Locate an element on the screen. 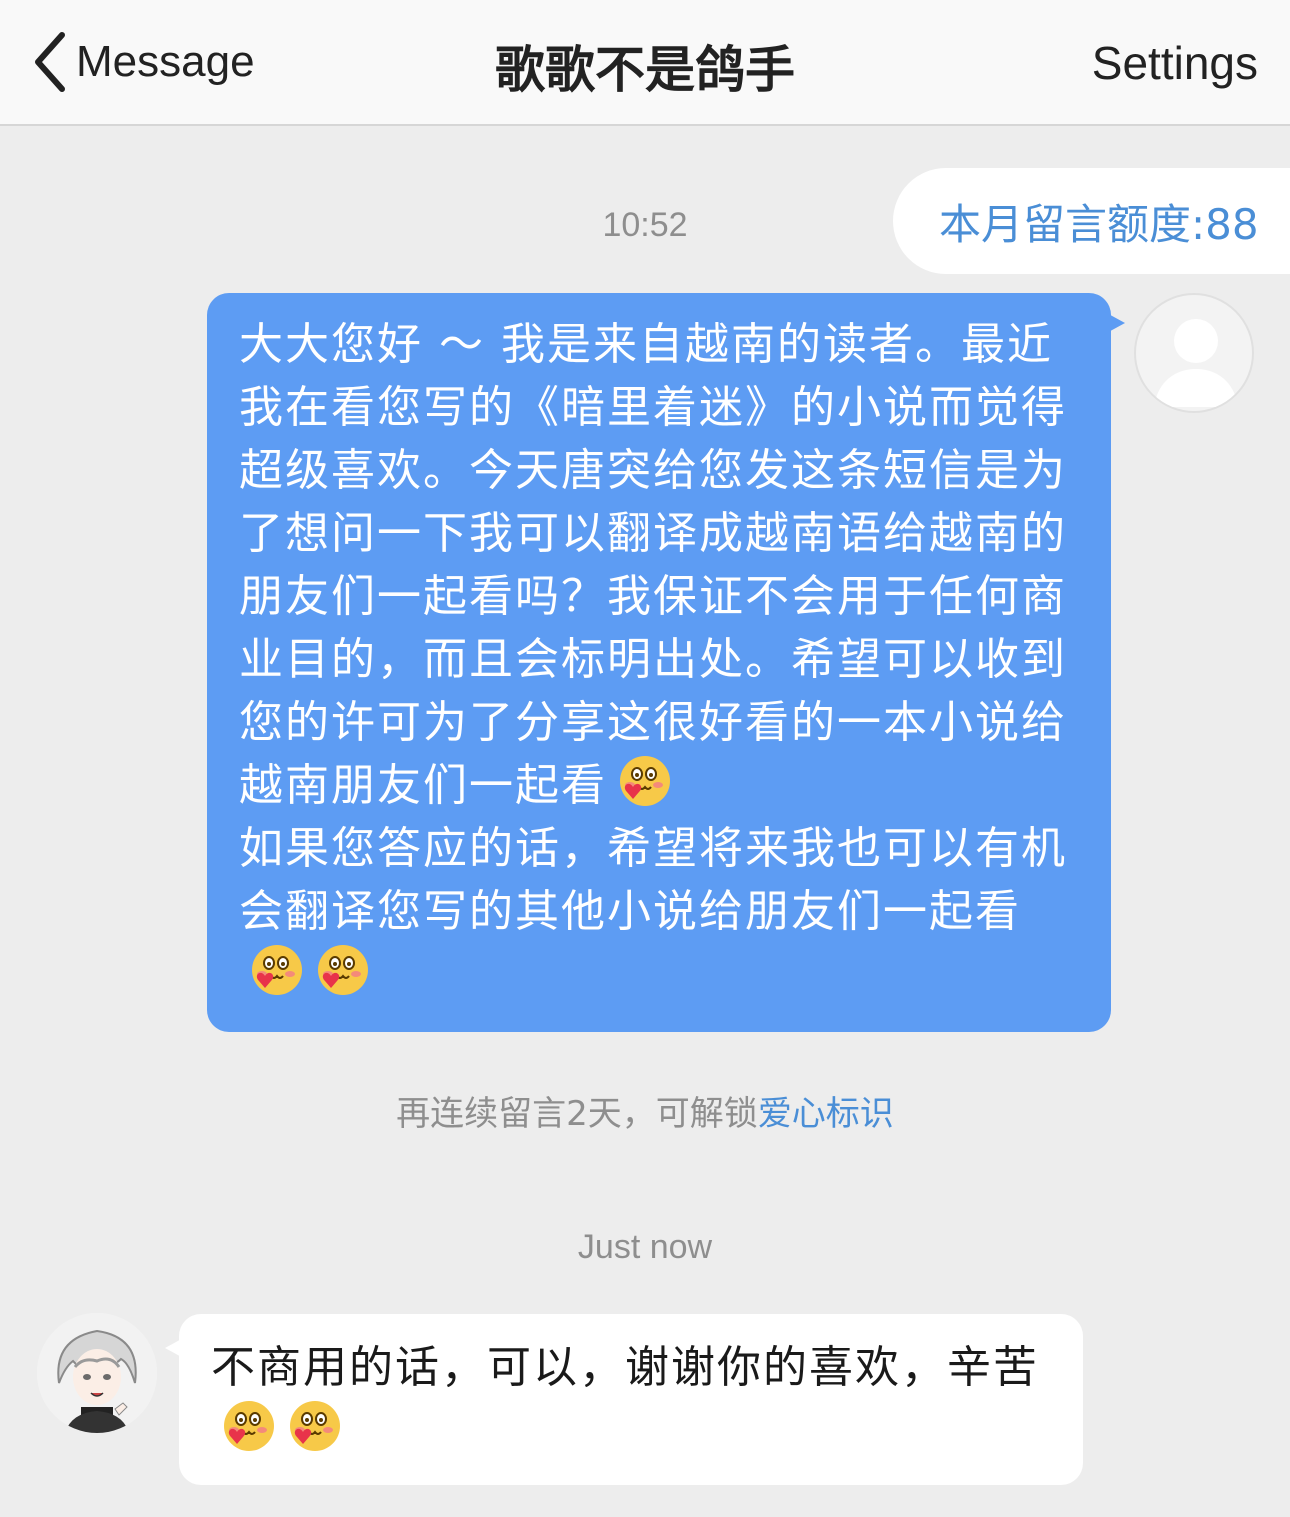 Image resolution: width=1290 pixels, height=1517 pixels. anime-character-avatar is located at coordinates (97, 1373).